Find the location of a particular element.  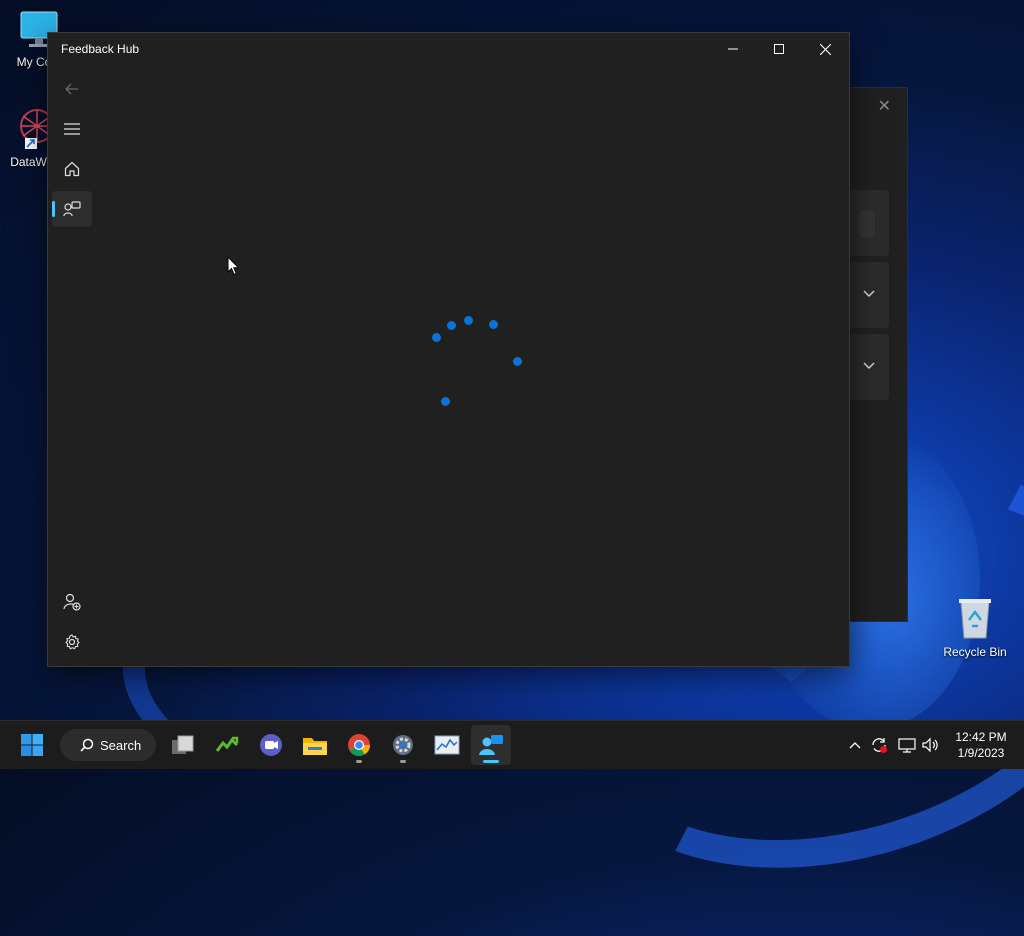

tray-sync is located at coordinates (879, 745).